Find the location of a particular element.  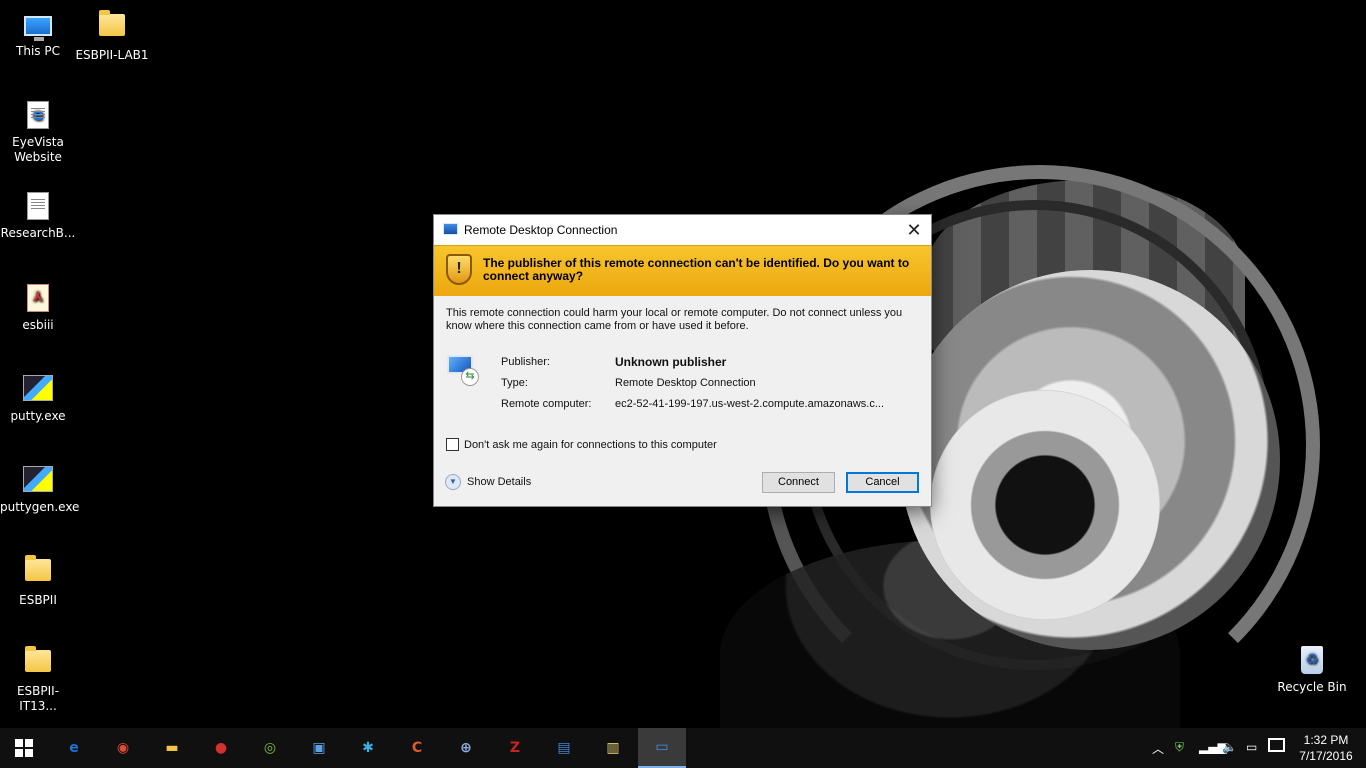

taskbar-button-app-square: ▣ is located at coordinates (319, 748).